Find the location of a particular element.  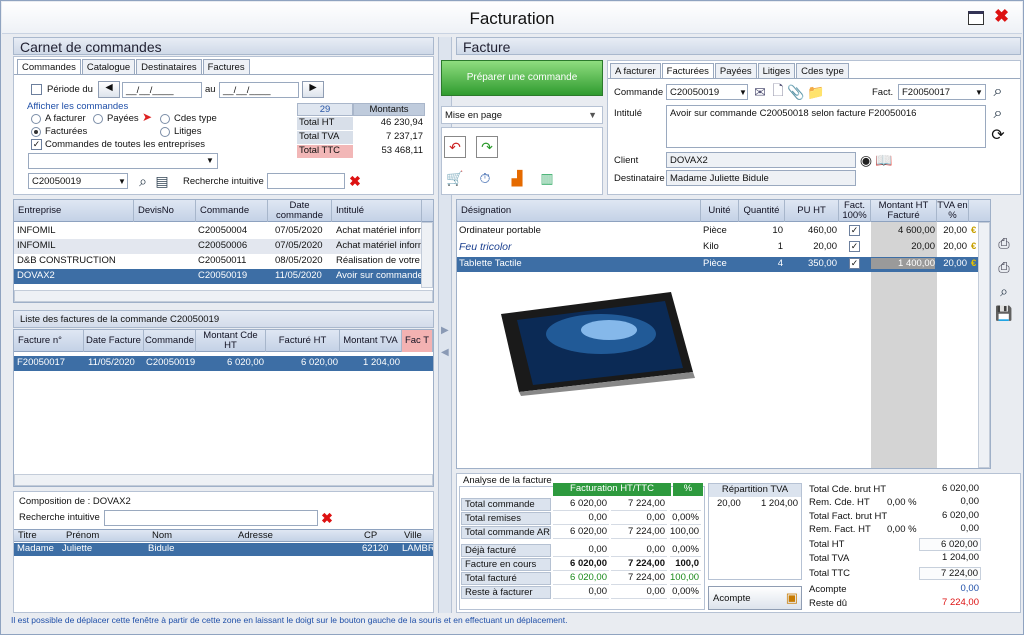

tab-facturees: Facturées is located at coordinates (687, 71).